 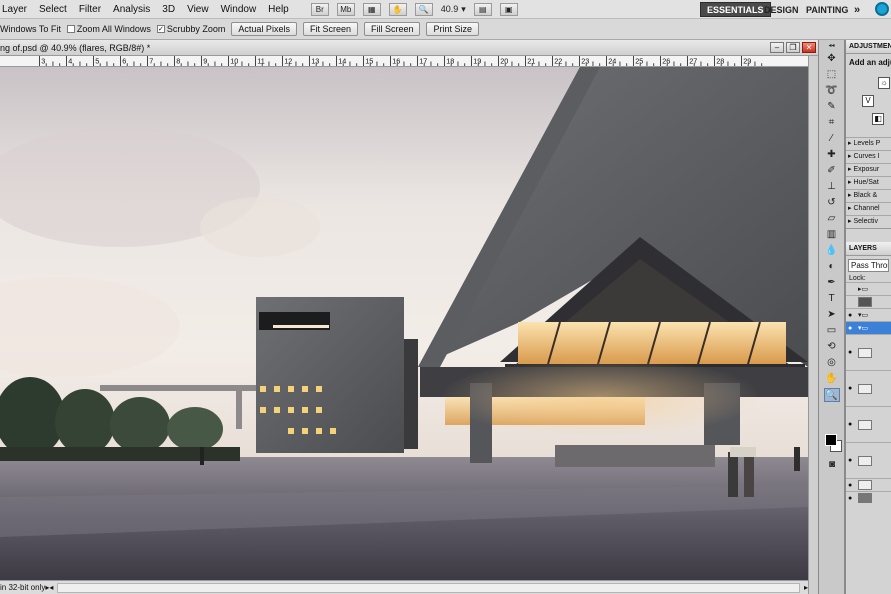 I want to click on restore-button: ❐, so click(x=793, y=47).